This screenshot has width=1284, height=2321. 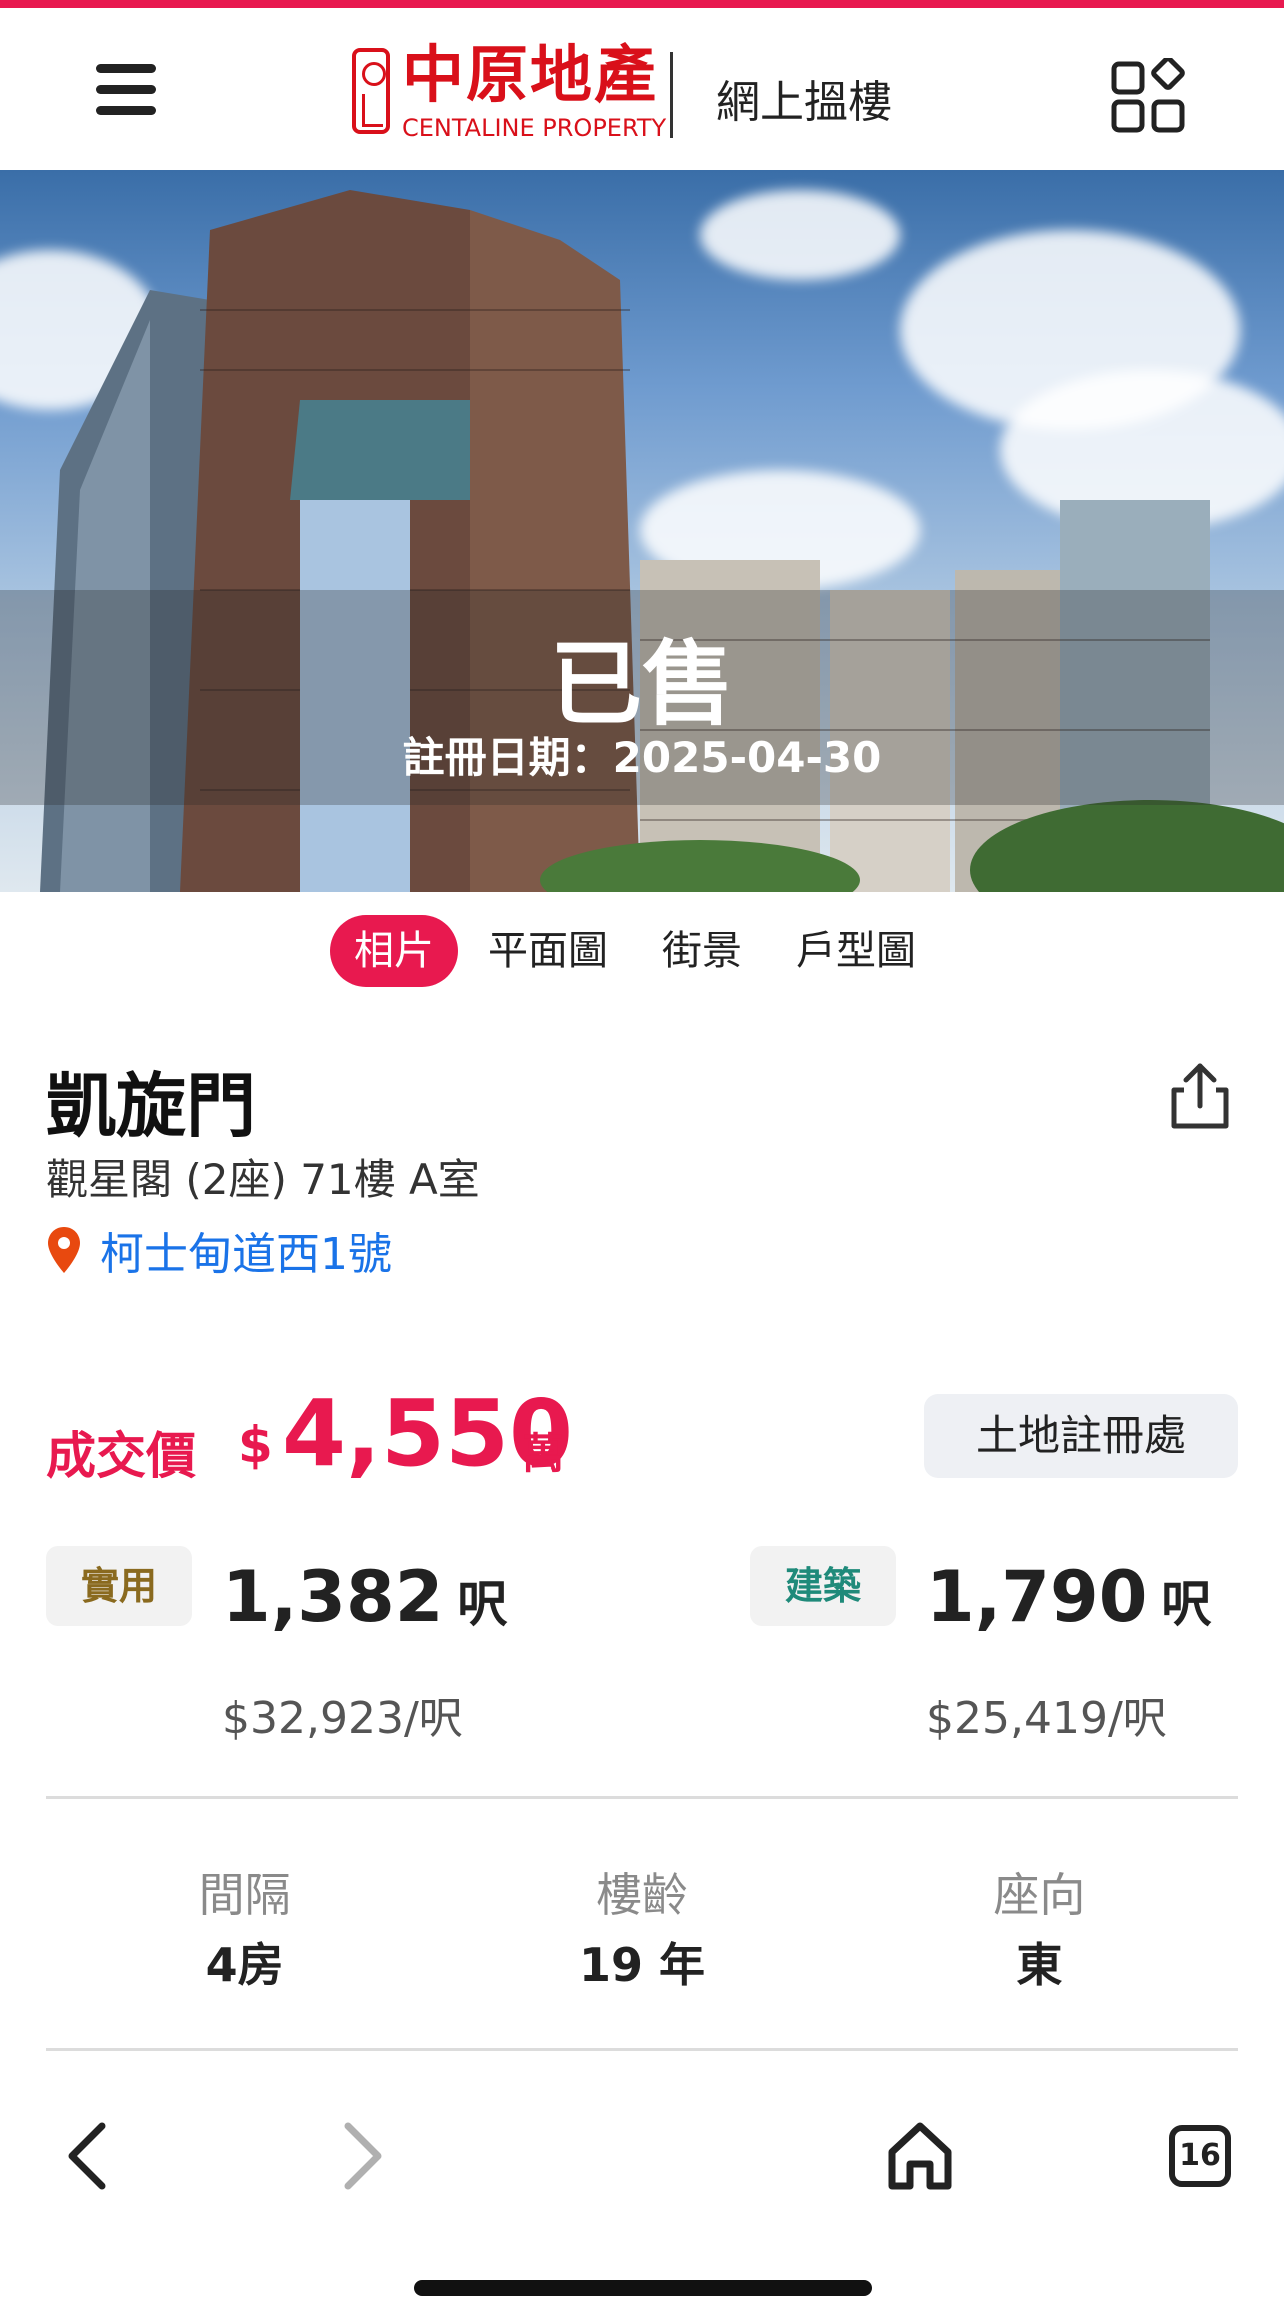 What do you see at coordinates (255, 1445) in the screenshot?
I see `price-currency: $` at bounding box center [255, 1445].